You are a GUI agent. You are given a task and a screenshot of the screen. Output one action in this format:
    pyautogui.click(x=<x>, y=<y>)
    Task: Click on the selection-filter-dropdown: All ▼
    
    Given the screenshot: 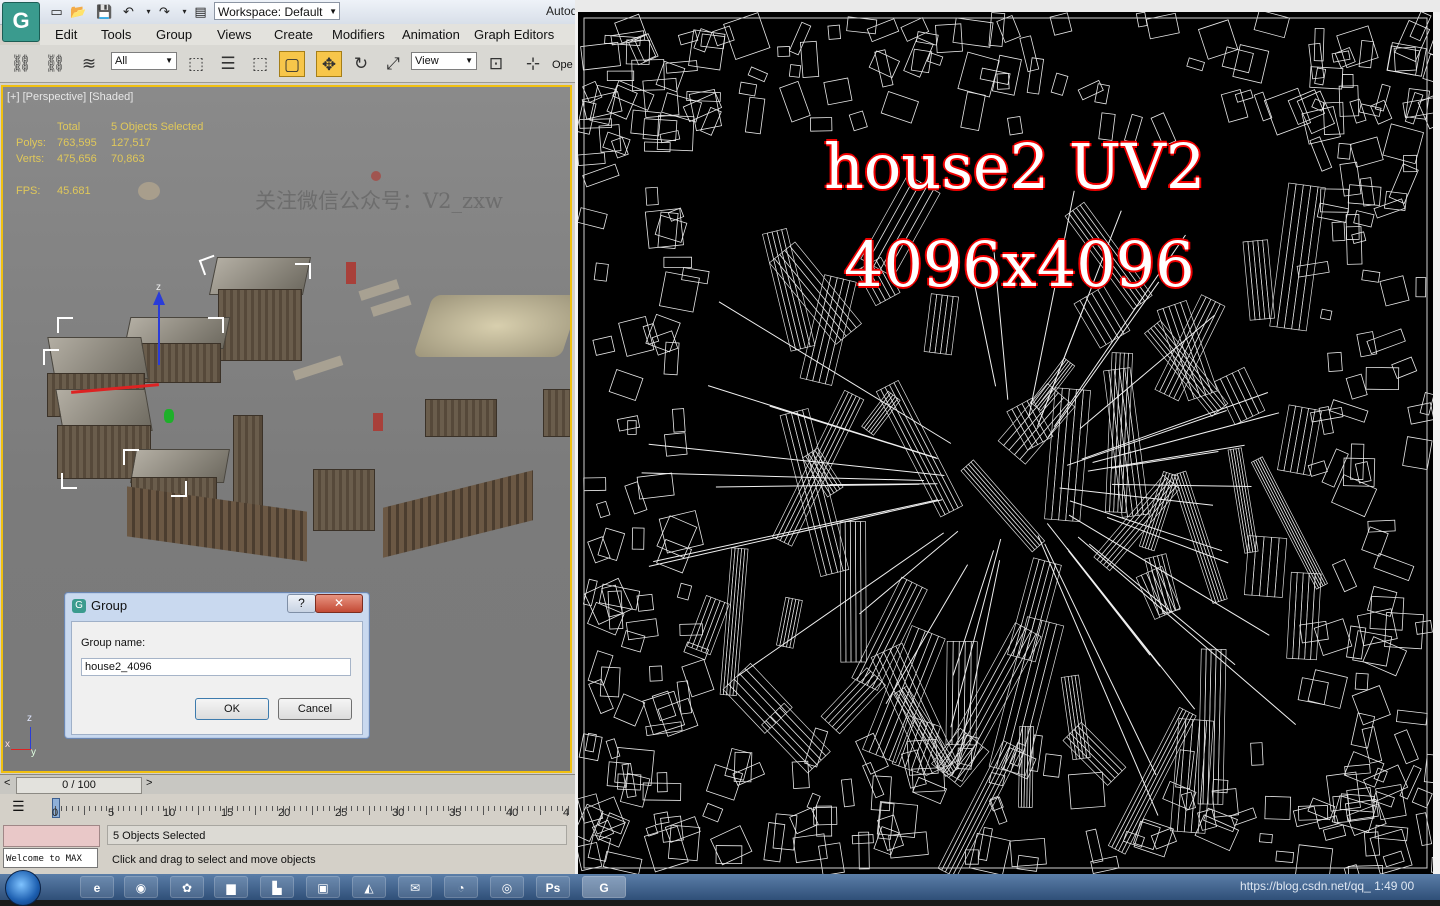 What is the action you would take?
    pyautogui.click(x=144, y=61)
    